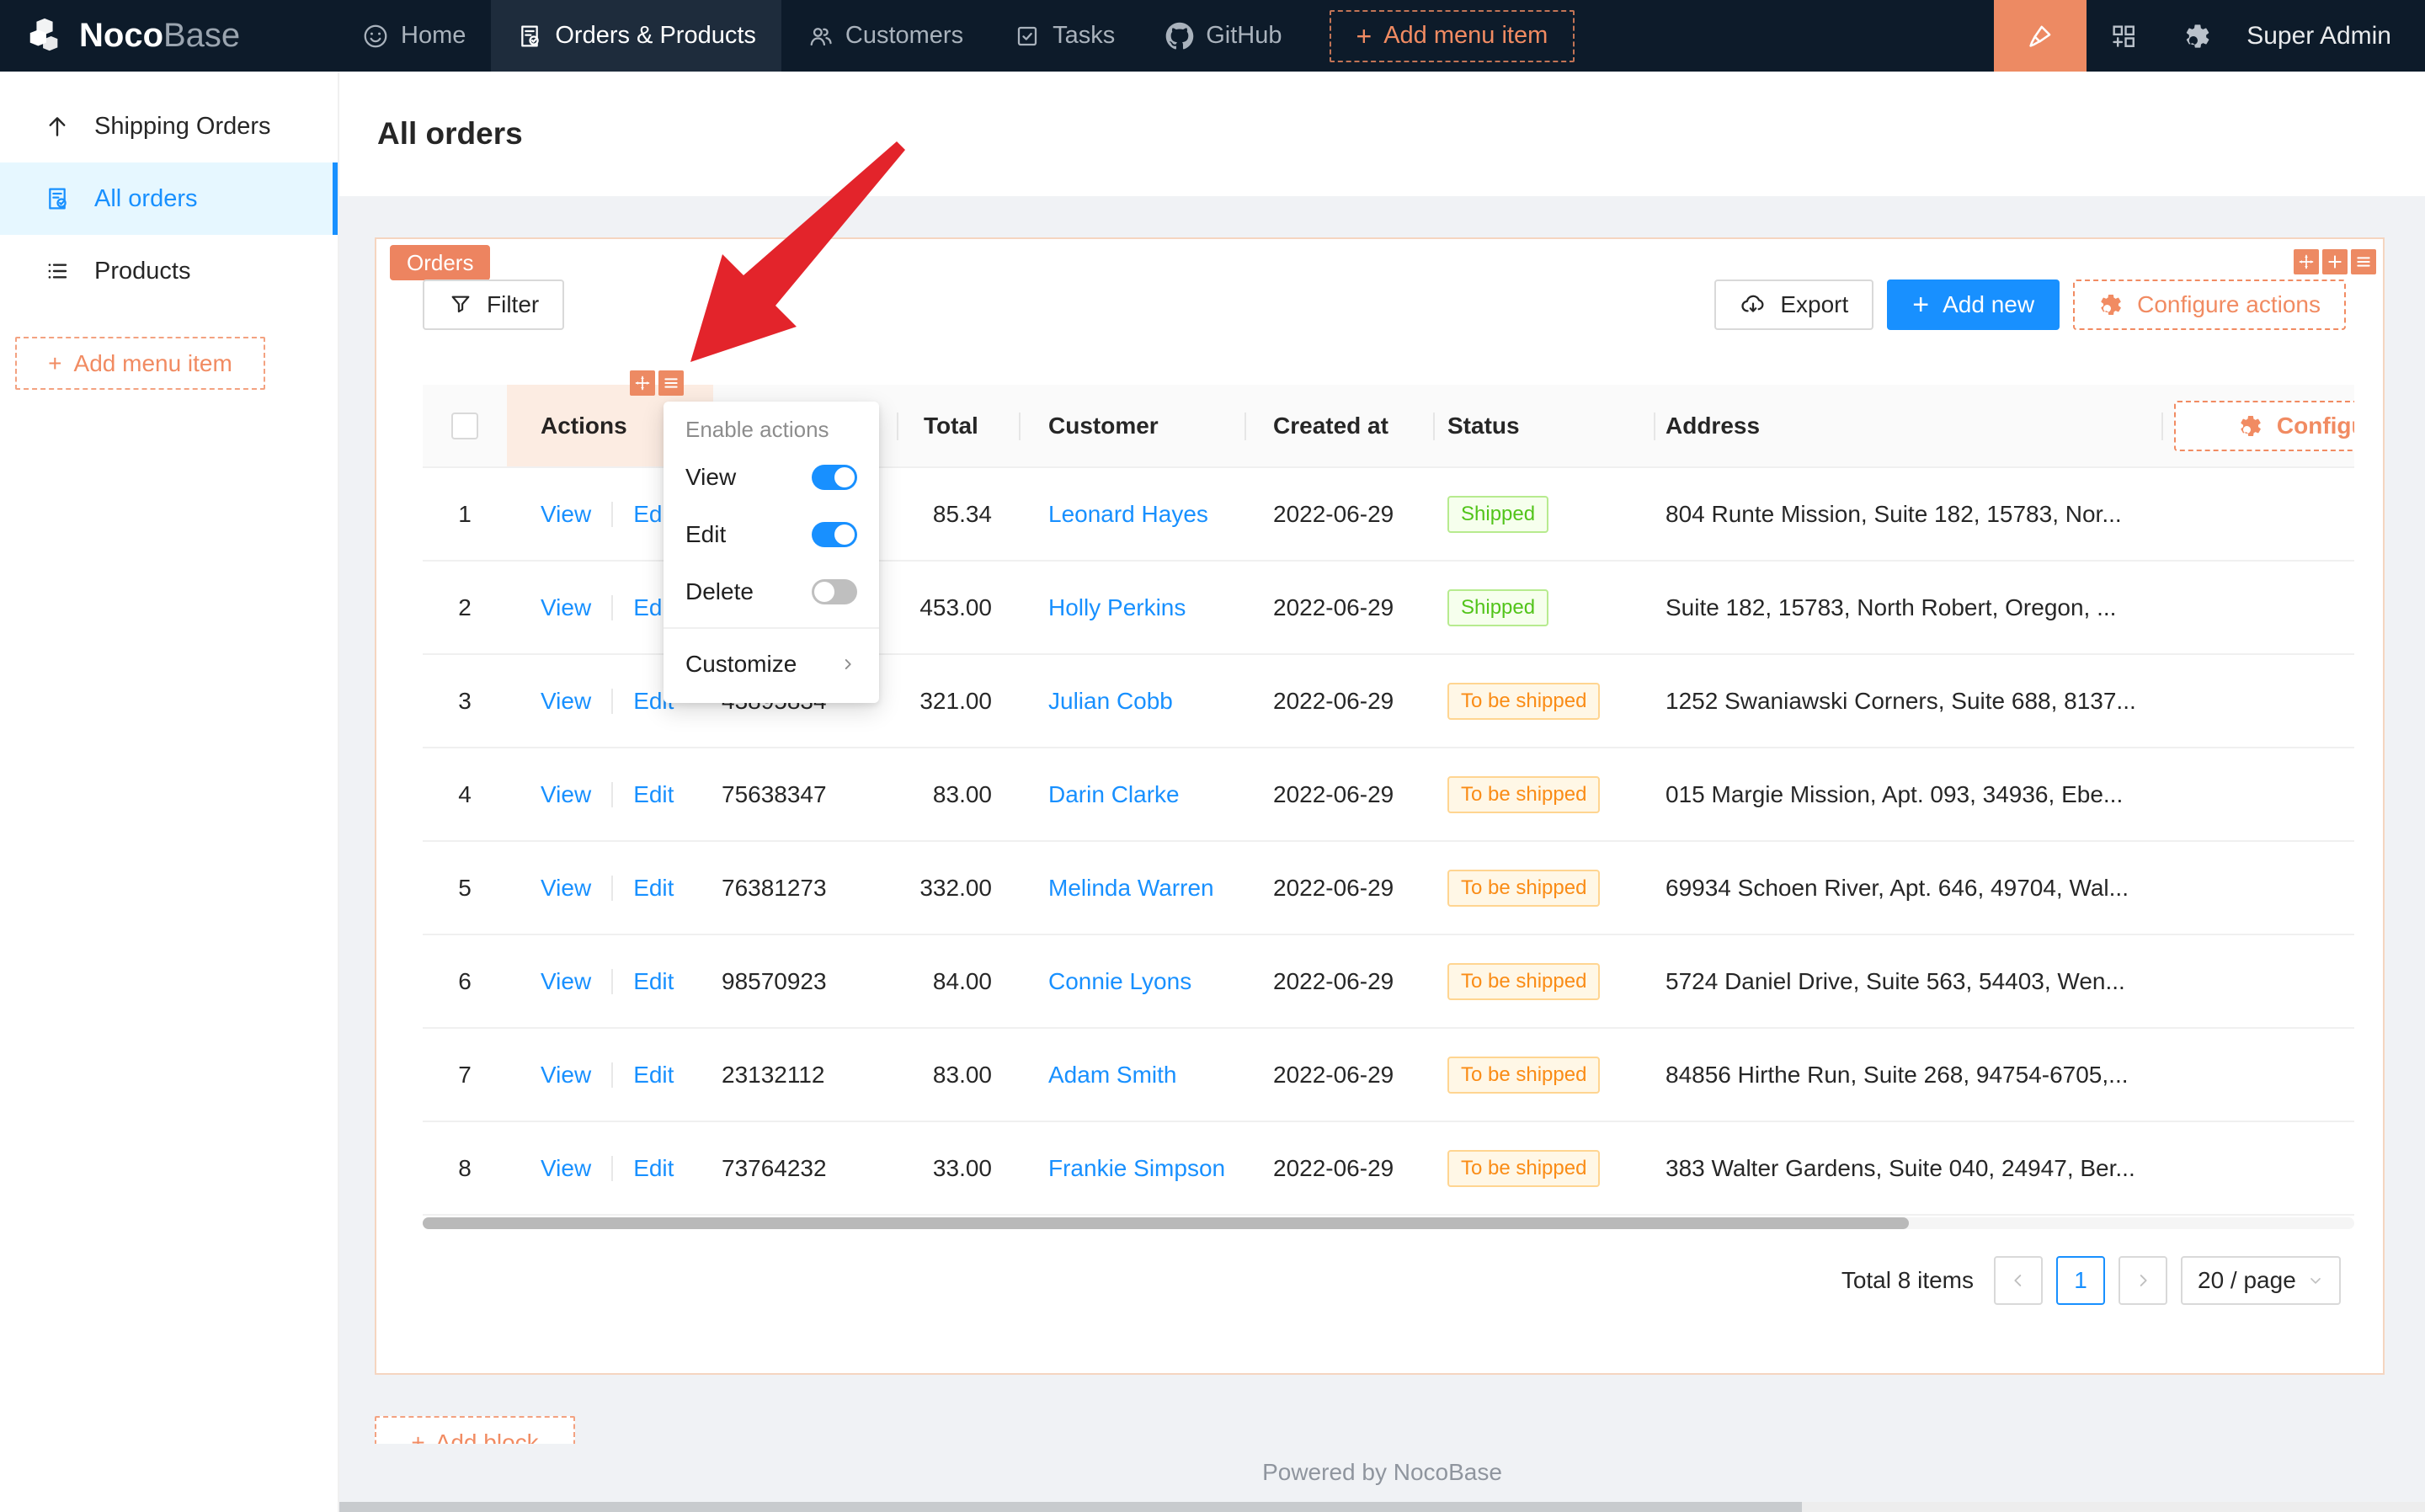 This screenshot has height=1512, width=2425. What do you see at coordinates (1070, 1507) in the screenshot?
I see `page-scrollbar-thumb` at bounding box center [1070, 1507].